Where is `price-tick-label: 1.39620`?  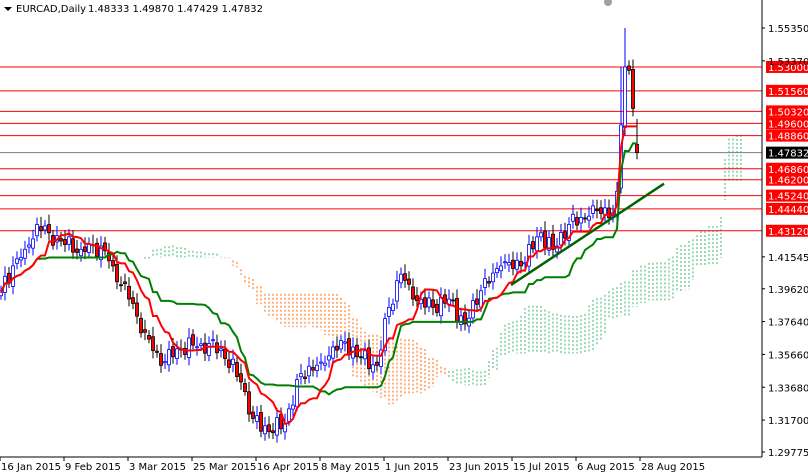 price-tick-label: 1.39620 is located at coordinates (788, 290).